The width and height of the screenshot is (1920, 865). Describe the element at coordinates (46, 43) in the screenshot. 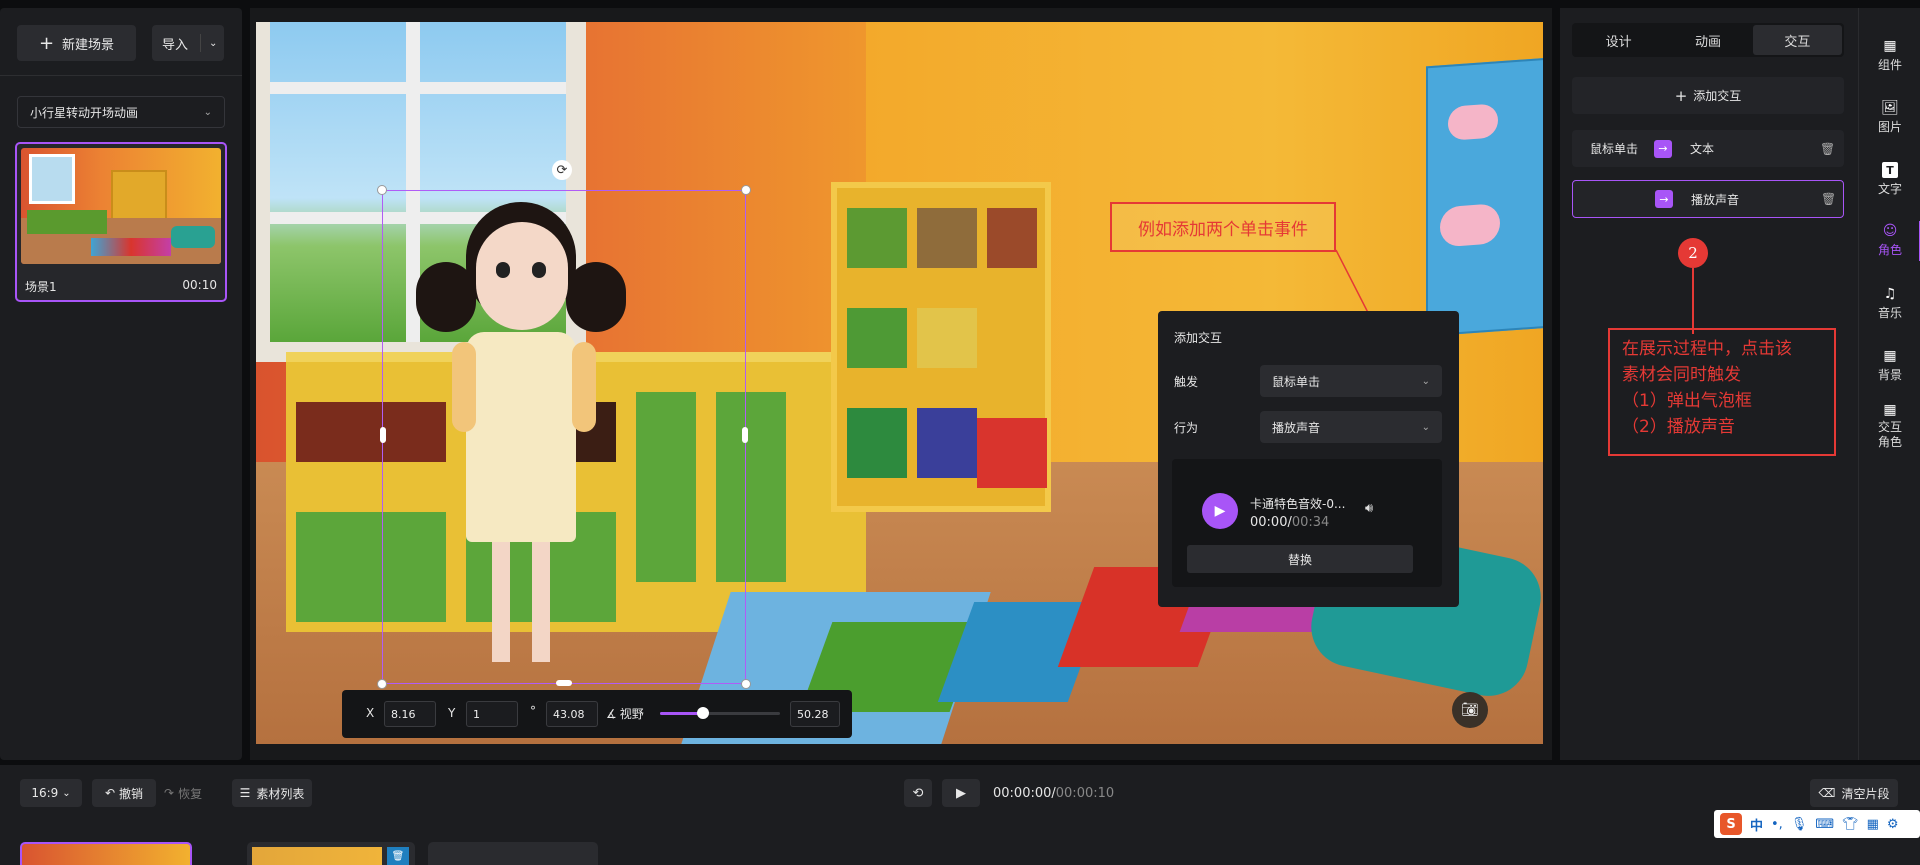

I see `plus-icon: +` at that location.